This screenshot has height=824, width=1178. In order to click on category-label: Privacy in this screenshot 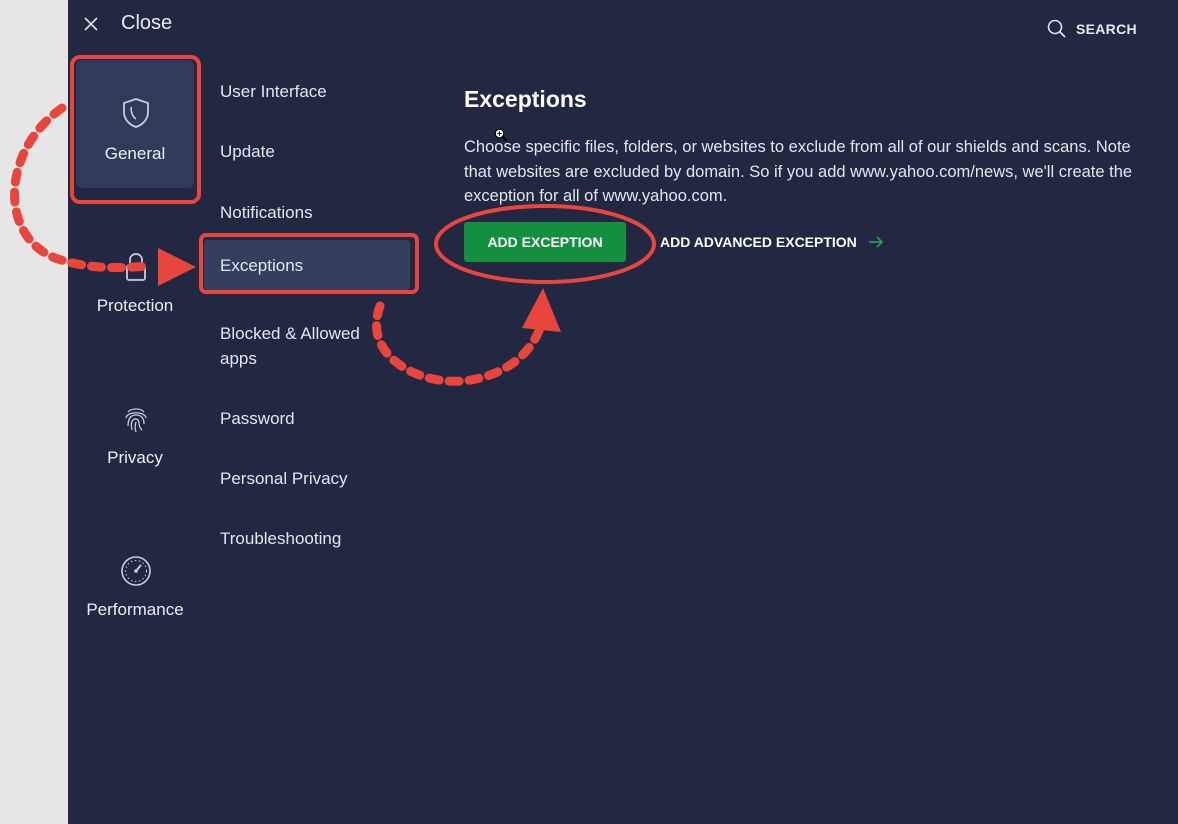, I will do `click(135, 457)`.